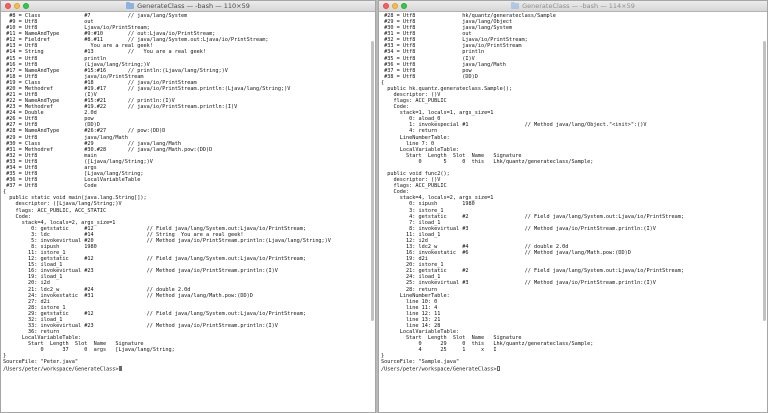 The height and width of the screenshot is (413, 768). I want to click on window-title: GenerateClass — -bash — 114×59, so click(578, 6).